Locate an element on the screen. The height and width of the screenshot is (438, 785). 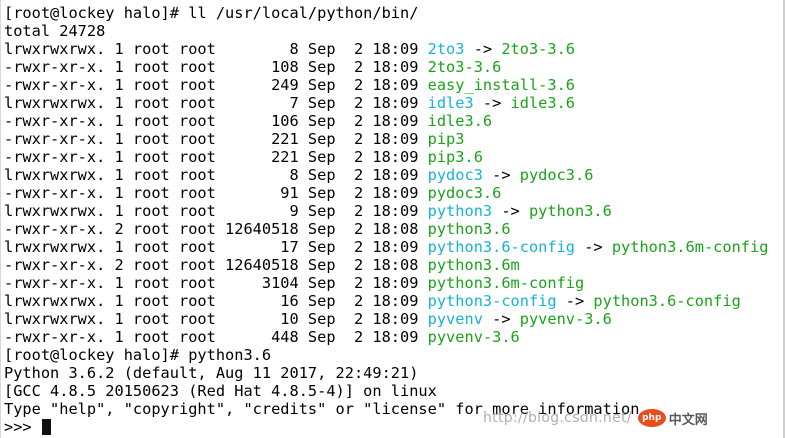
file-entry-meta: lrwxrwxrwx. 1 root root 7 Sep 2 18:09 is located at coordinates (216, 103).